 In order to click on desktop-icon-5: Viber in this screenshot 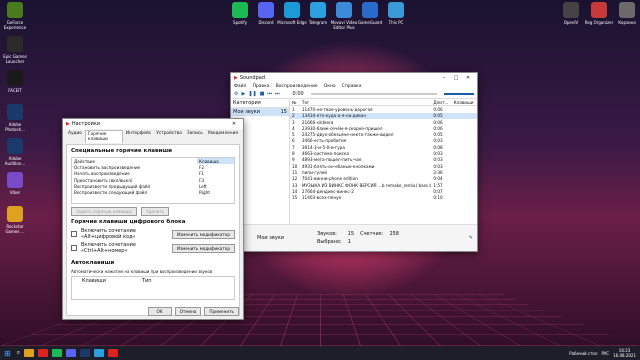, I will do `click(15, 183)`.